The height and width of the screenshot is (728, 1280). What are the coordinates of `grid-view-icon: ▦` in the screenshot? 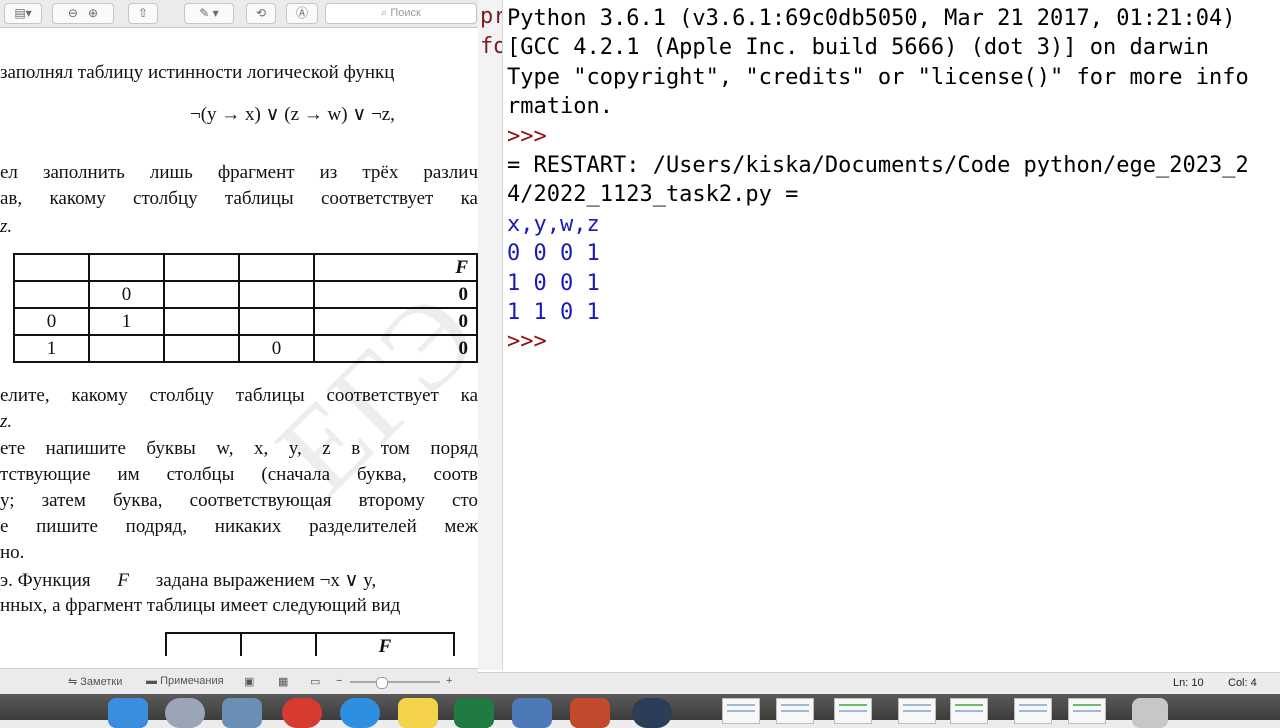 It's located at (283, 681).